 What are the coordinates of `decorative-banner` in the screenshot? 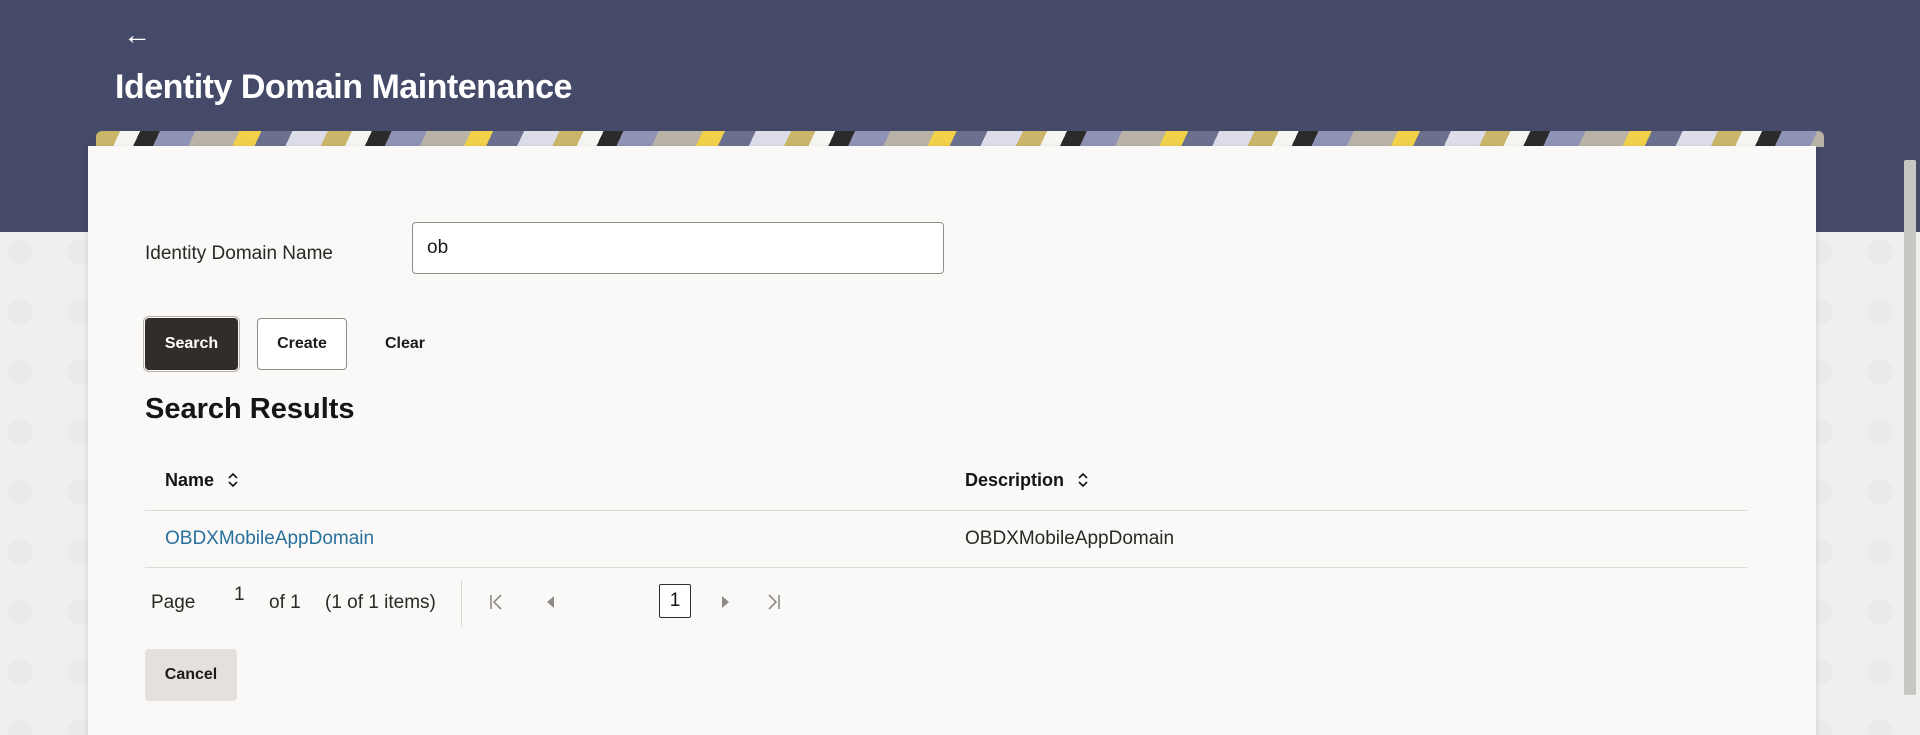 It's located at (960, 139).